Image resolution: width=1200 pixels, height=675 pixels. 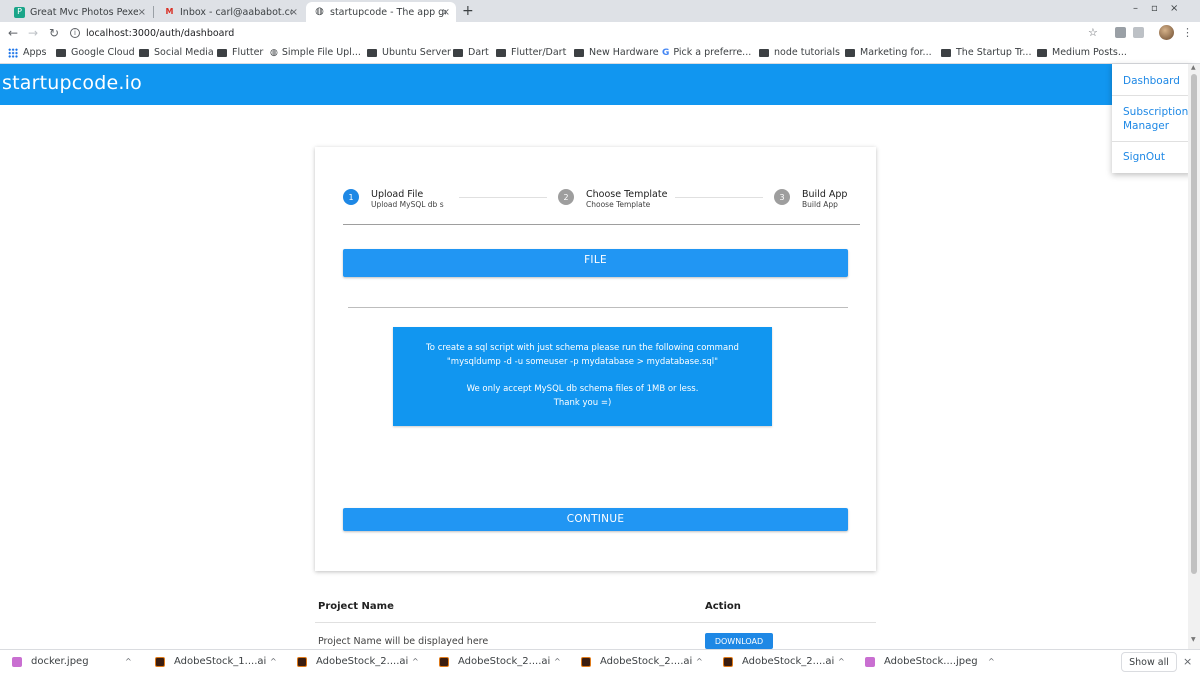 What do you see at coordinates (33, 33) in the screenshot?
I see `forward-arrow-icon: →` at bounding box center [33, 33].